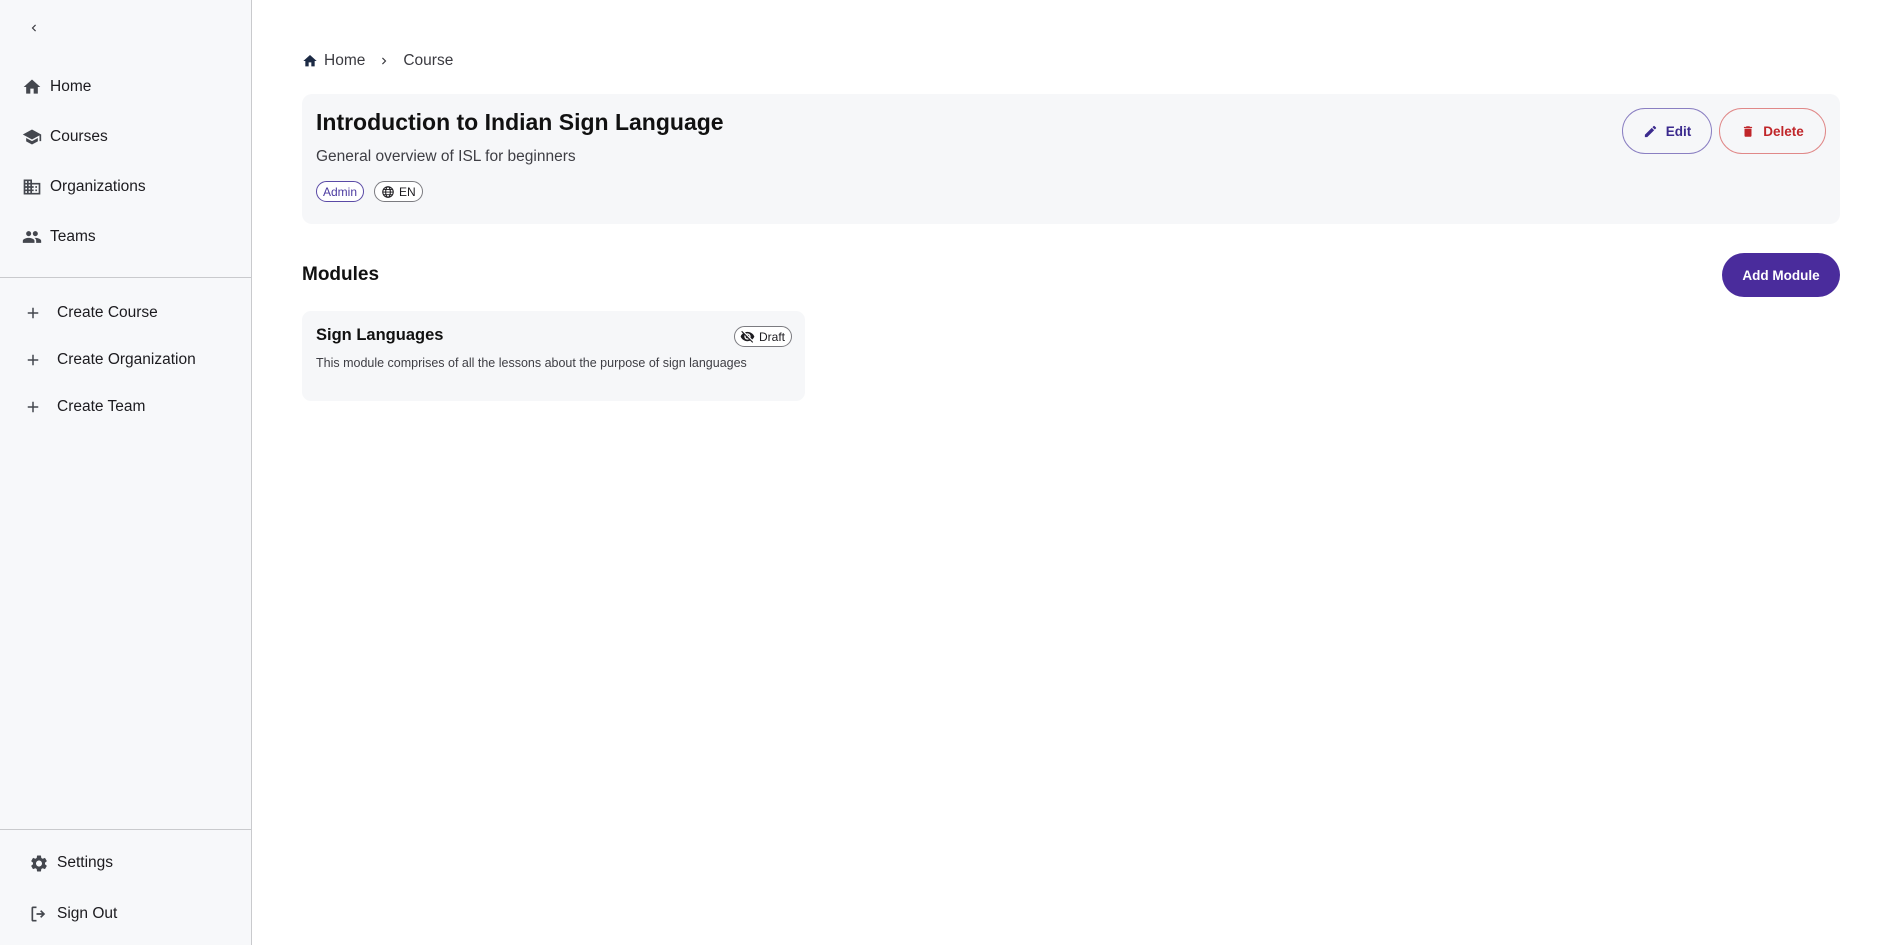 The image size is (1890, 945). I want to click on logout-icon, so click(39, 914).